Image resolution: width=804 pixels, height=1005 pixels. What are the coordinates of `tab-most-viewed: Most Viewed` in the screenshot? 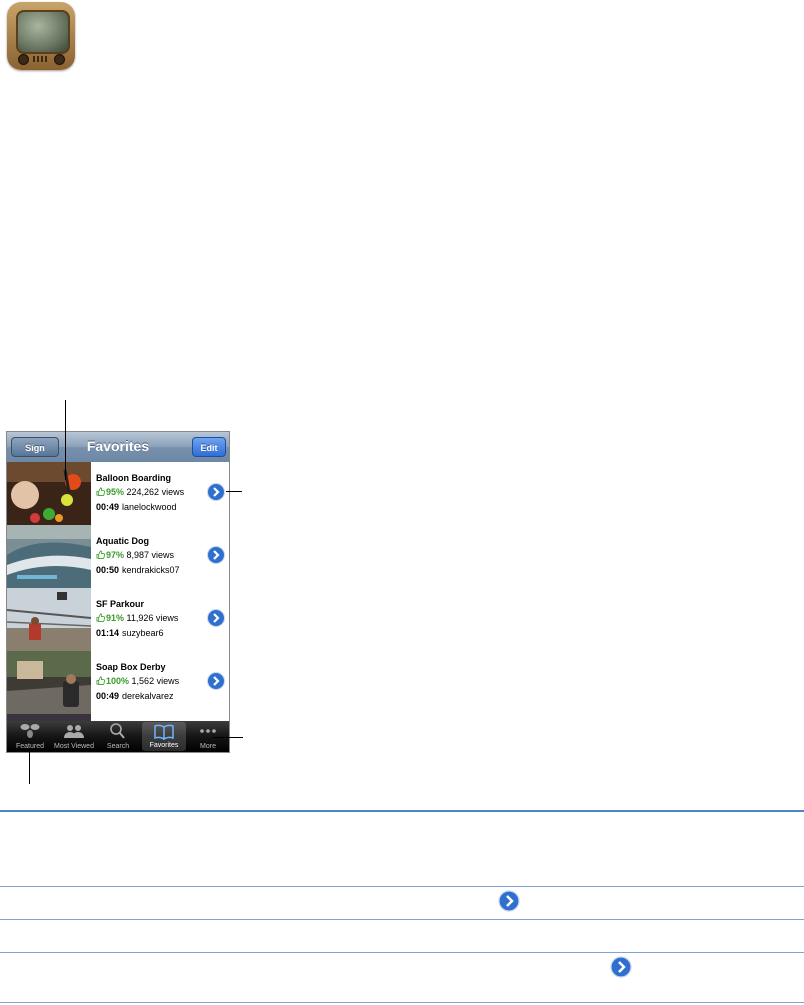 It's located at (74, 736).